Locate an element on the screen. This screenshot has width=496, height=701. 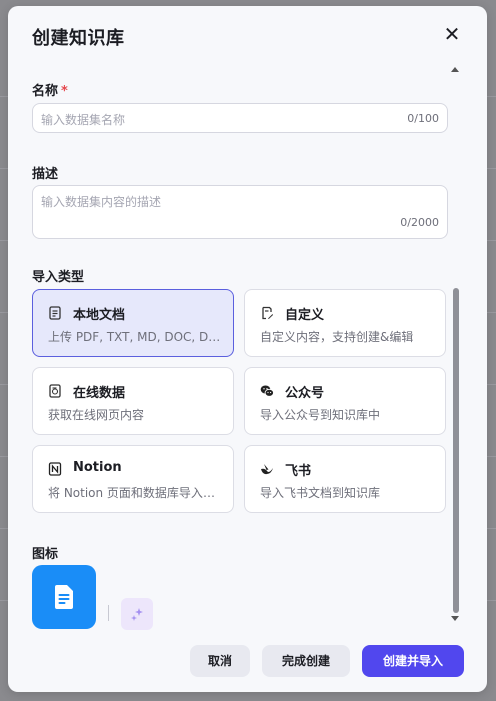
create-and-import-button: 创建并导入 is located at coordinates (413, 661).